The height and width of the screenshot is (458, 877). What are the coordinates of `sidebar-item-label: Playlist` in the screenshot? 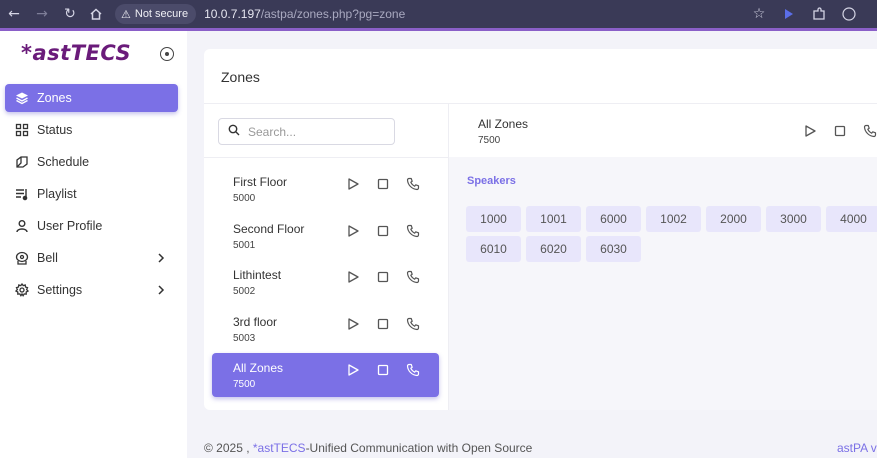 It's located at (57, 194).